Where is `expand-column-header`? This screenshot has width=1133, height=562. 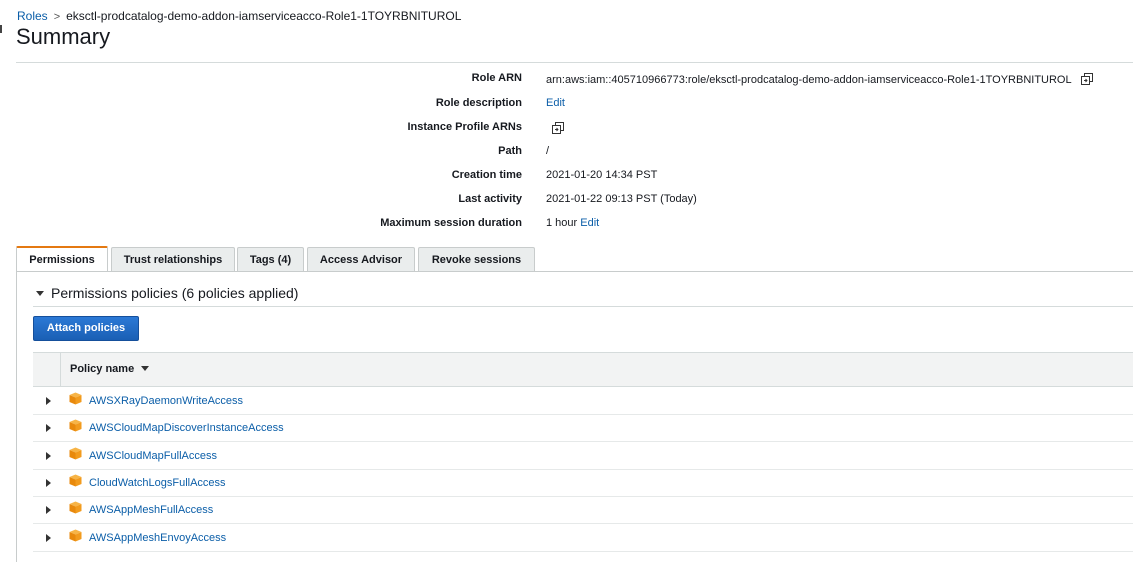 expand-column-header is located at coordinates (47, 369).